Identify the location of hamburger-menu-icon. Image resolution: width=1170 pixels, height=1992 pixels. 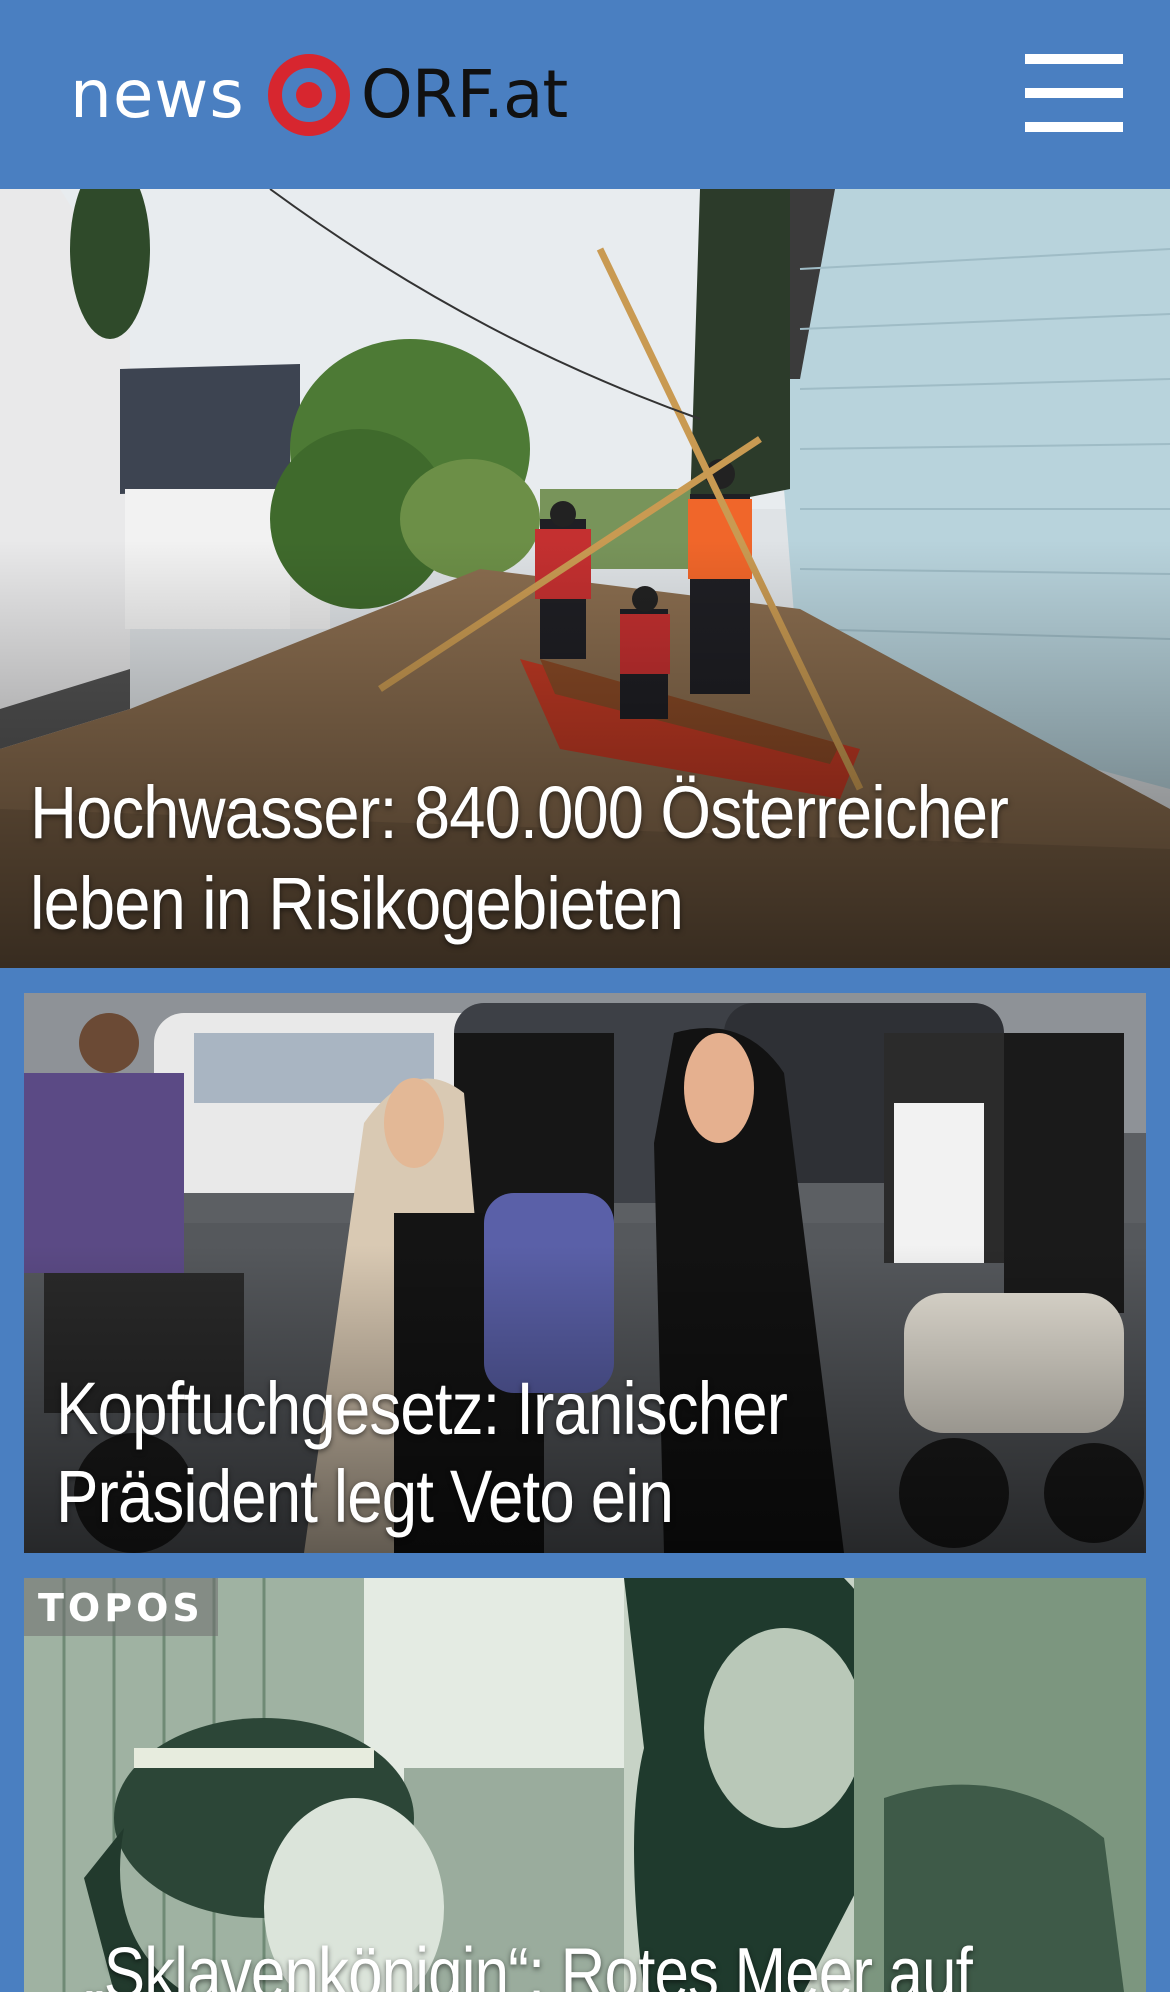
(1074, 94).